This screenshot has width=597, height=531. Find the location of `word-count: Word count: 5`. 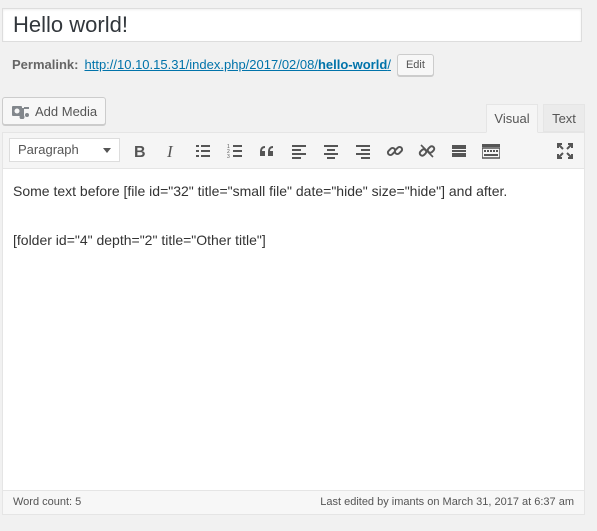

word-count: Word count: 5 is located at coordinates (47, 502).